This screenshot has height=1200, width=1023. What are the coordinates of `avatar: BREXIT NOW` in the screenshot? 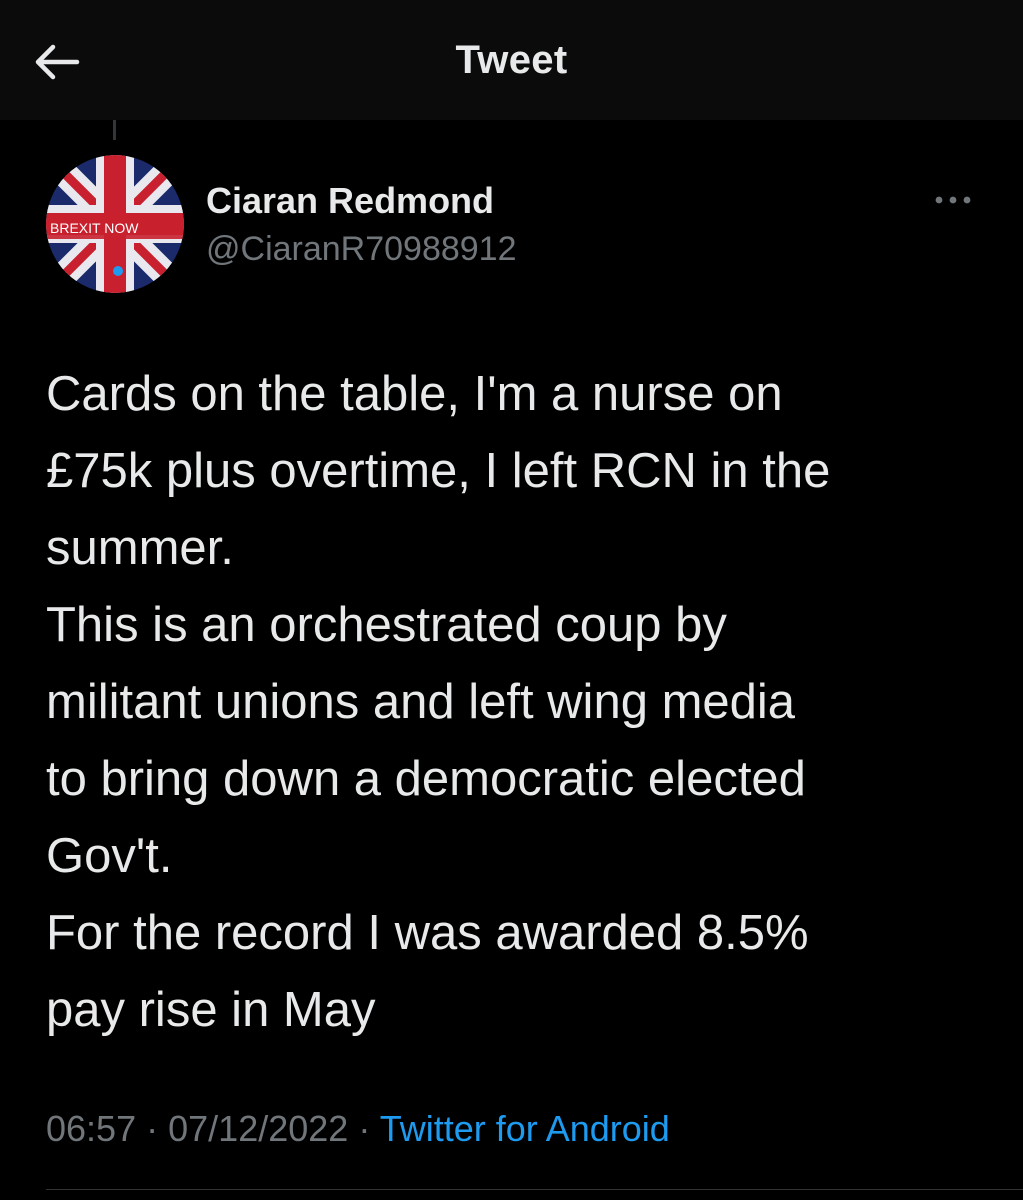 It's located at (115, 224).